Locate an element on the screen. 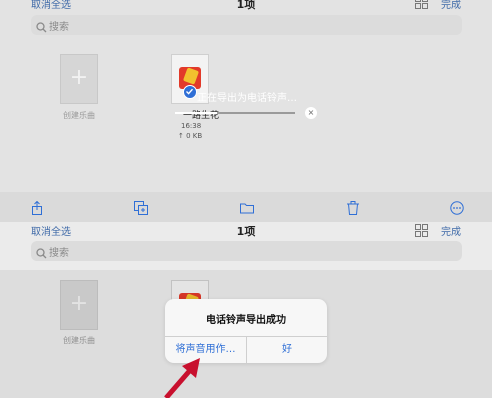 The height and width of the screenshot is (398, 492). trash-icon is located at coordinates (353, 207).